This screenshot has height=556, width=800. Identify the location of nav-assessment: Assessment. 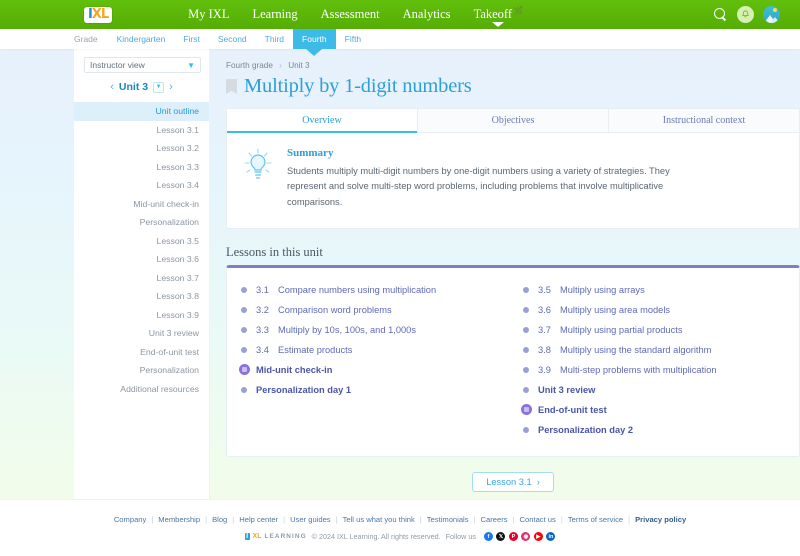
(350, 14).